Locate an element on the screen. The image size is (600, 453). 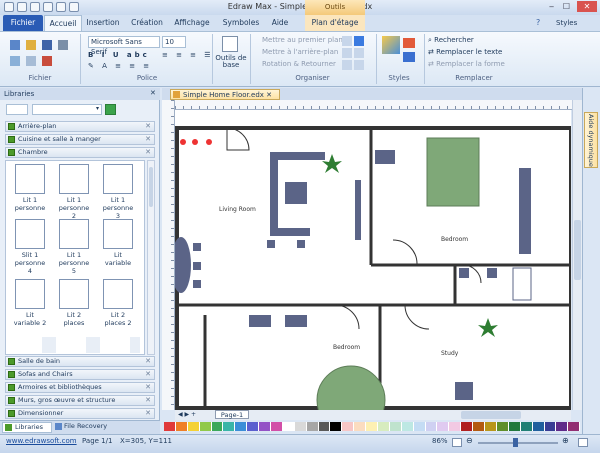
fit-page-icon is located at coordinates (457, 442).